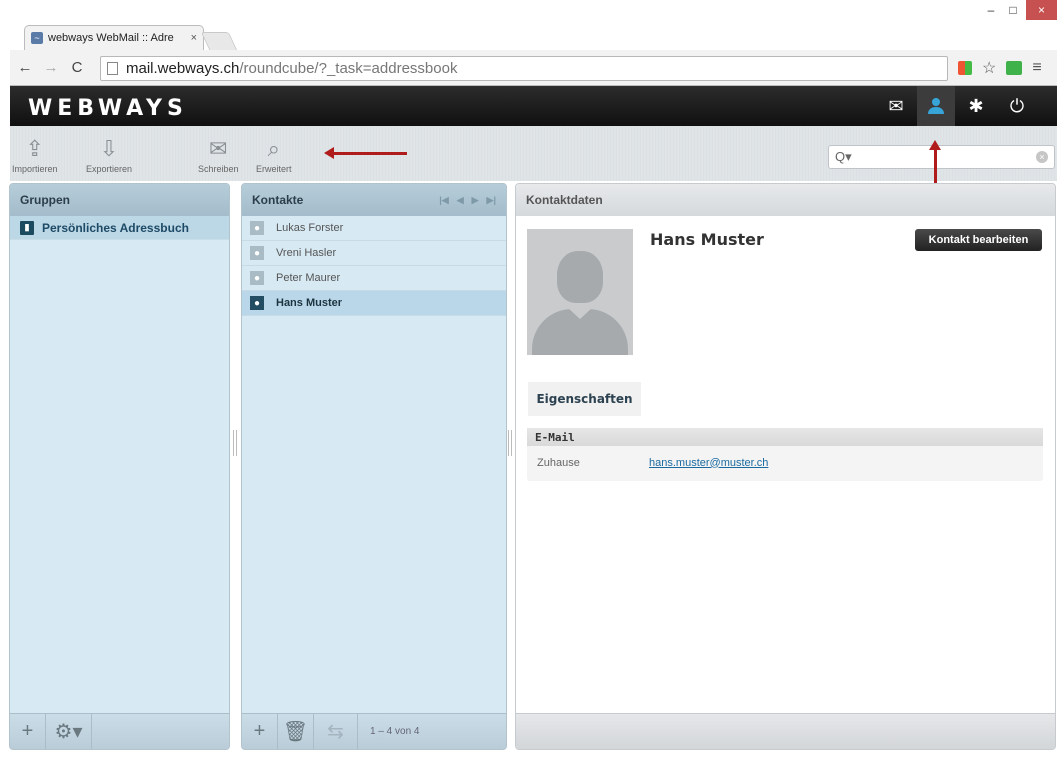  What do you see at coordinates (109, 169) in the screenshot?
I see `export-label: Exportieren` at bounding box center [109, 169].